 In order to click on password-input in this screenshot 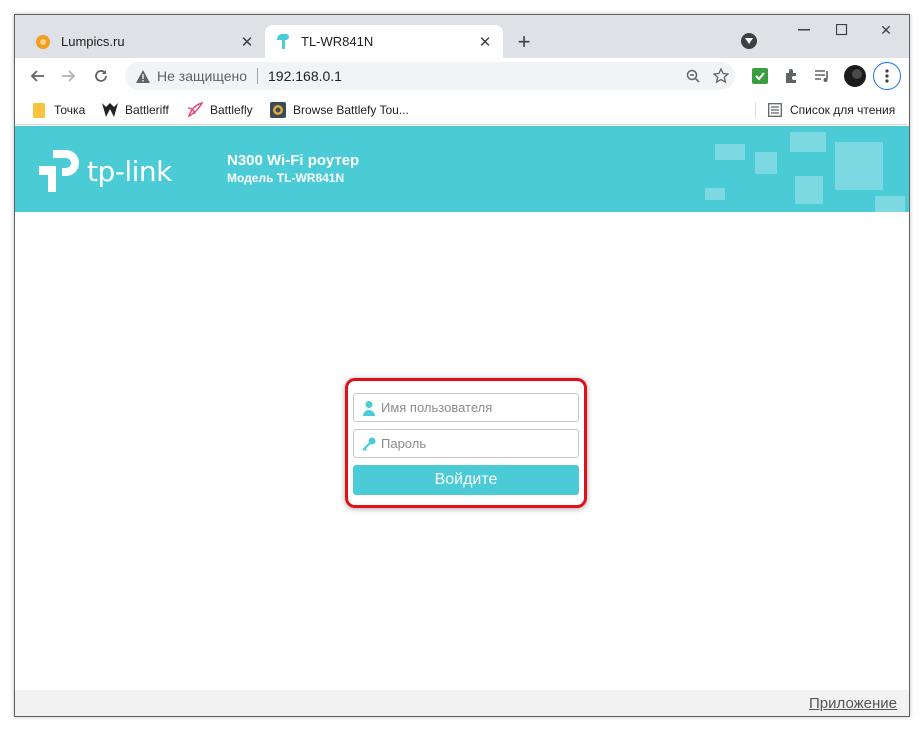, I will do `click(479, 443)`.